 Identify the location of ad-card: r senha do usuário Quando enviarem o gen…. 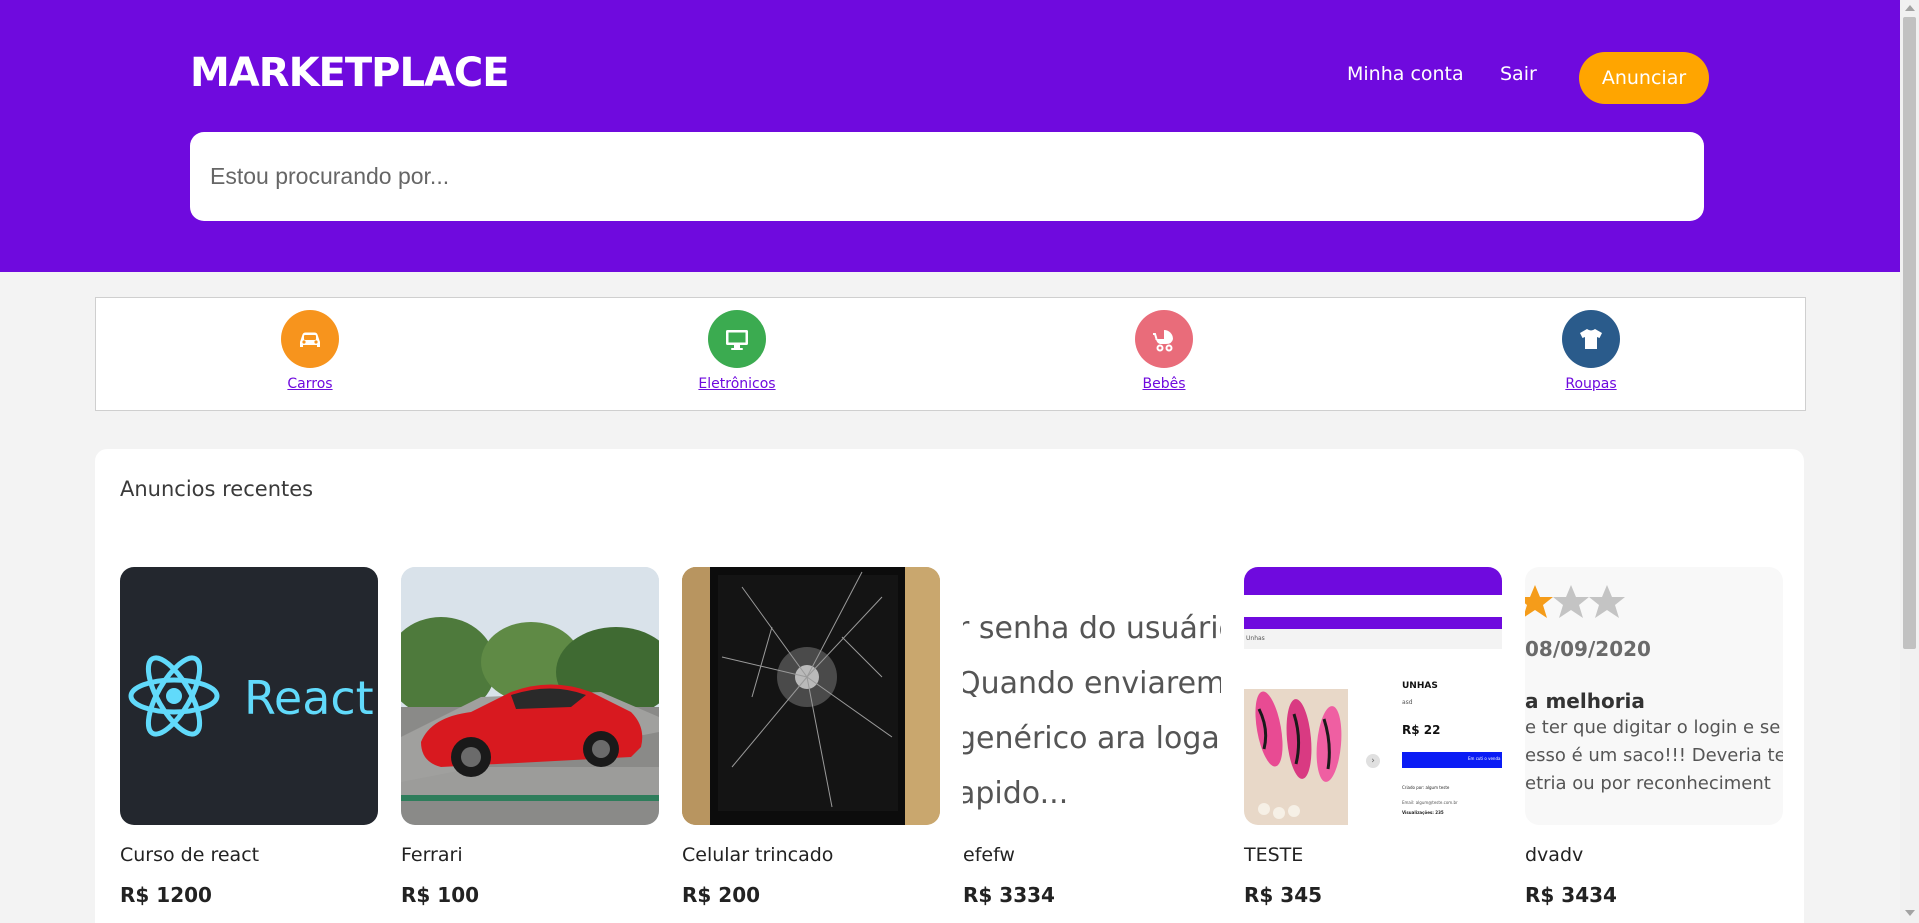
(1092, 737).